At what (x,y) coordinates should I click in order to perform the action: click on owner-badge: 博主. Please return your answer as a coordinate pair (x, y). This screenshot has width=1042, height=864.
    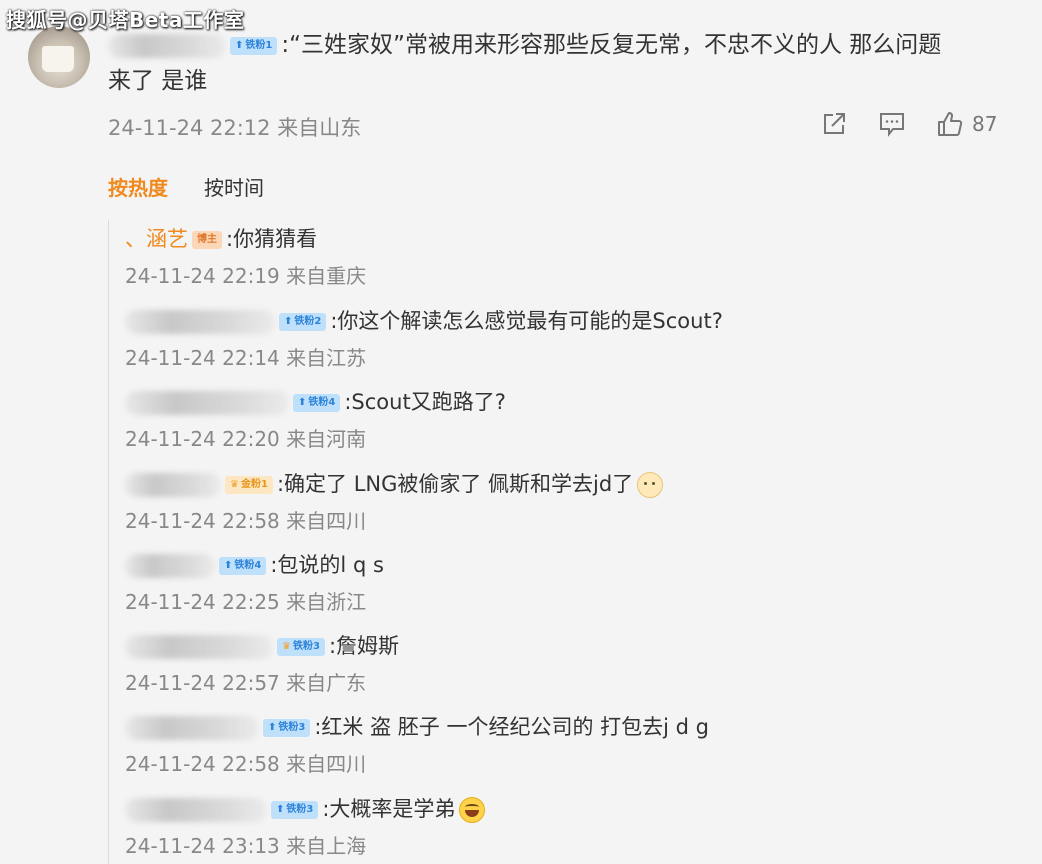
    Looking at the image, I should click on (207, 240).